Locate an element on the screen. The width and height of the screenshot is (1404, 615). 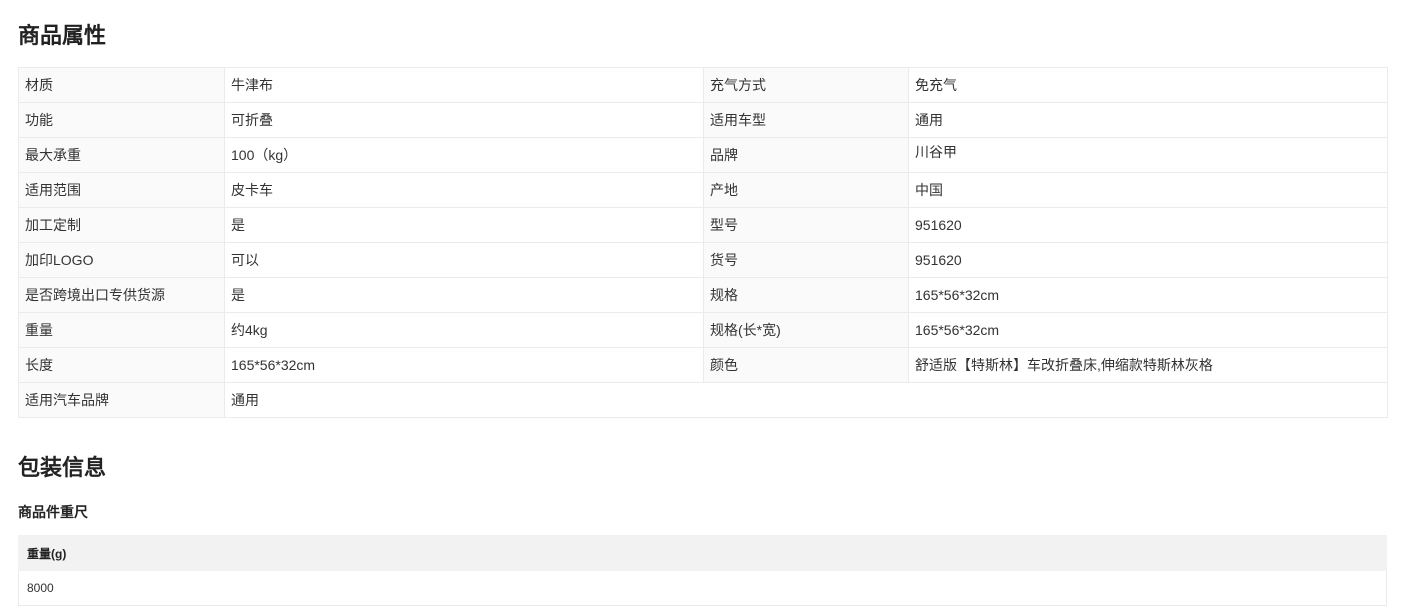
attr-row: 材质 牛津布 充气方式 免充气 is located at coordinates (703, 85).